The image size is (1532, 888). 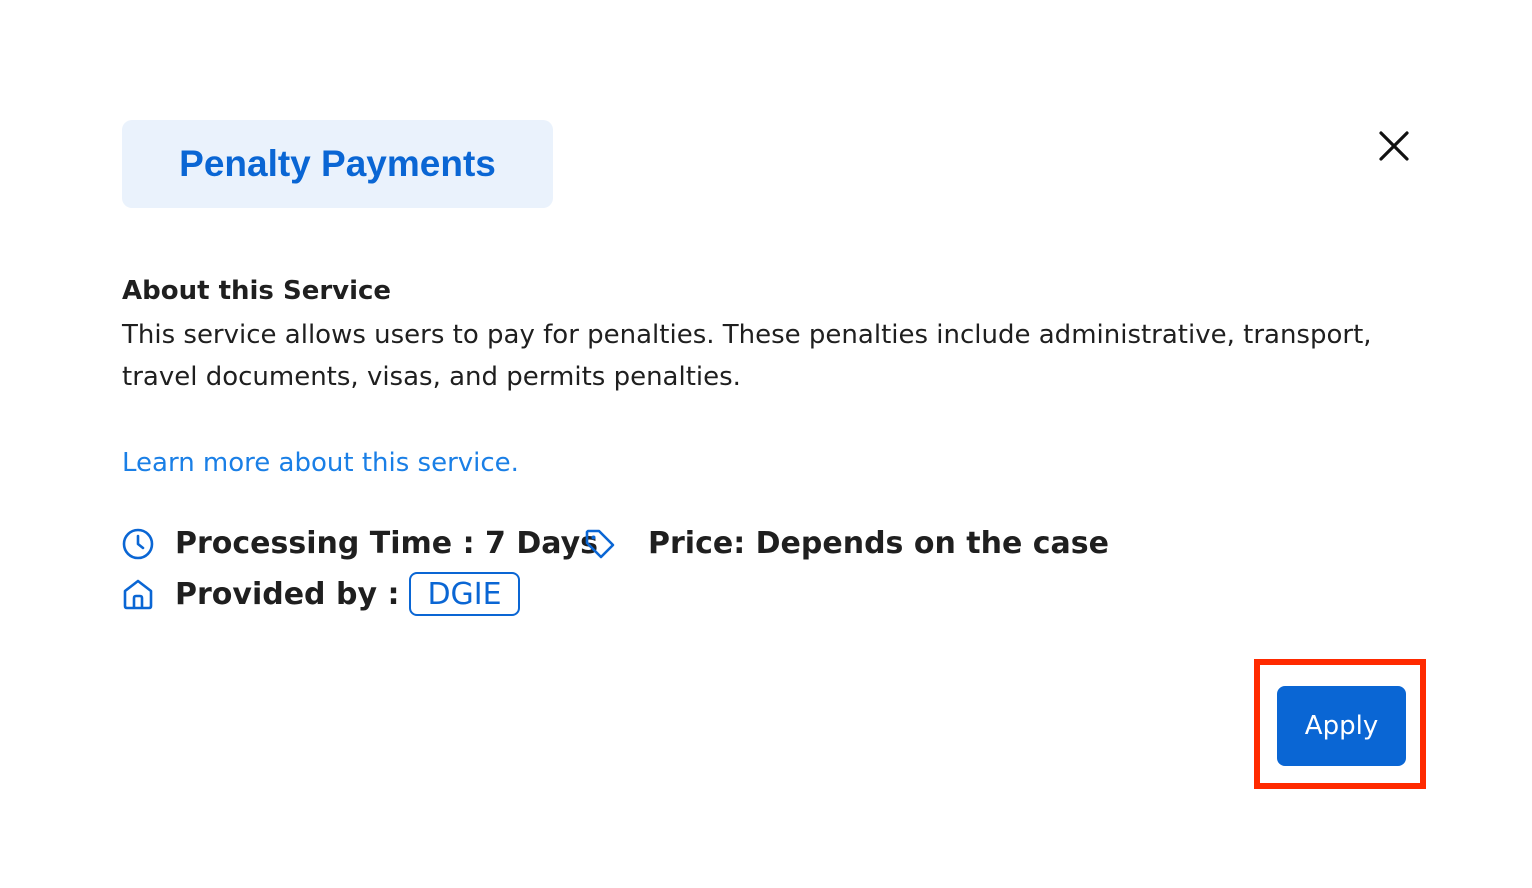 What do you see at coordinates (257, 291) in the screenshot?
I see `about-heading: About this Service` at bounding box center [257, 291].